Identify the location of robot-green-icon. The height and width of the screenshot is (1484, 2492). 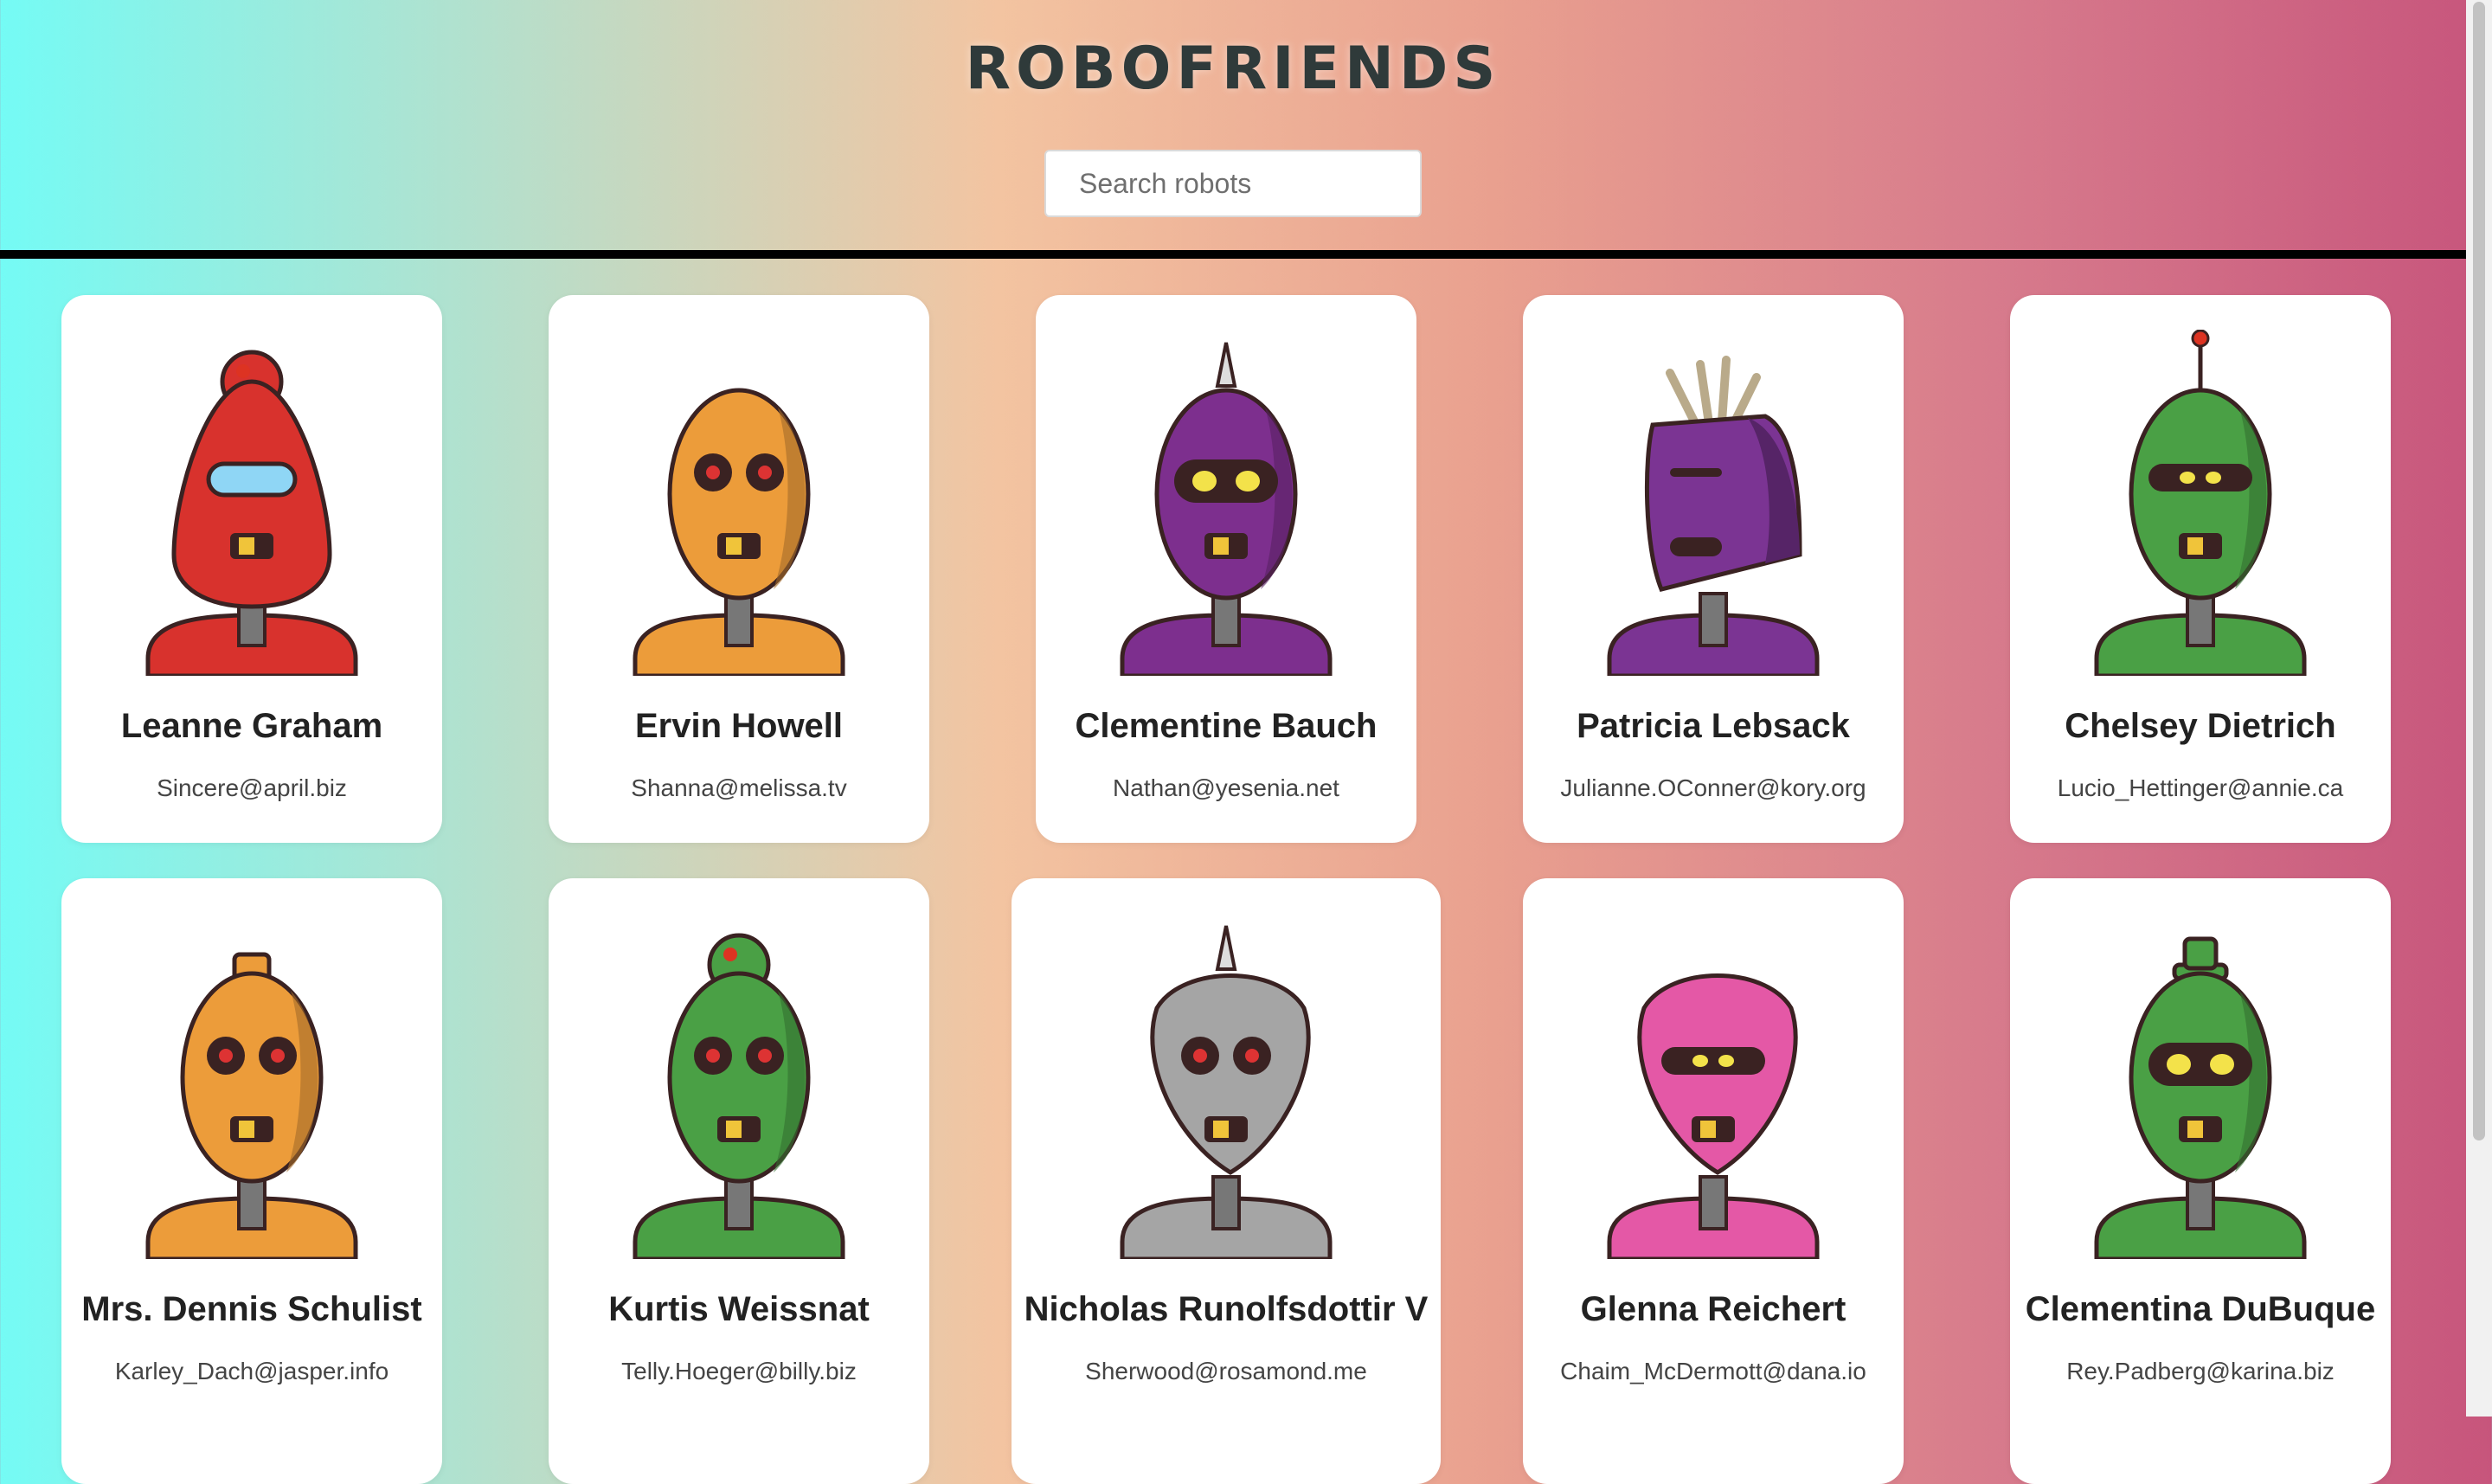
(2200, 504).